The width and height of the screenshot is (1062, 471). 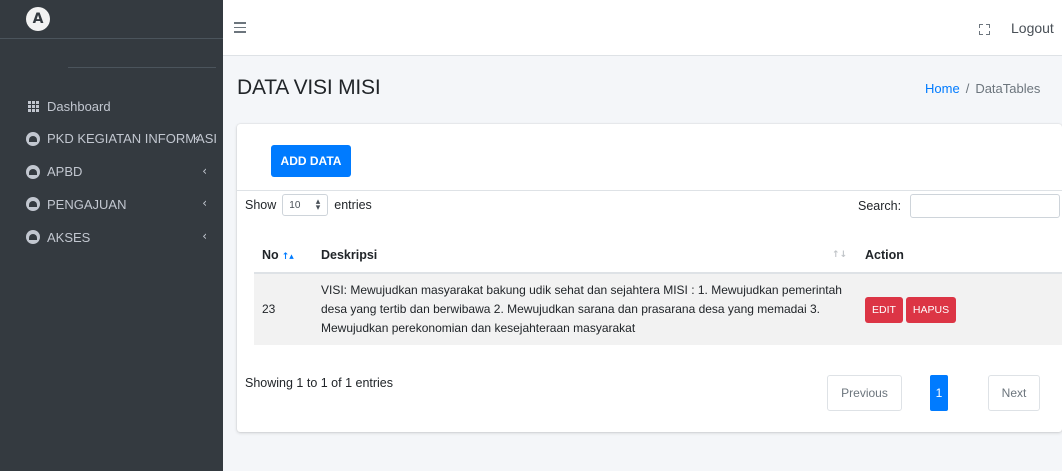 I want to click on user-panel-divider, so click(x=142, y=67).